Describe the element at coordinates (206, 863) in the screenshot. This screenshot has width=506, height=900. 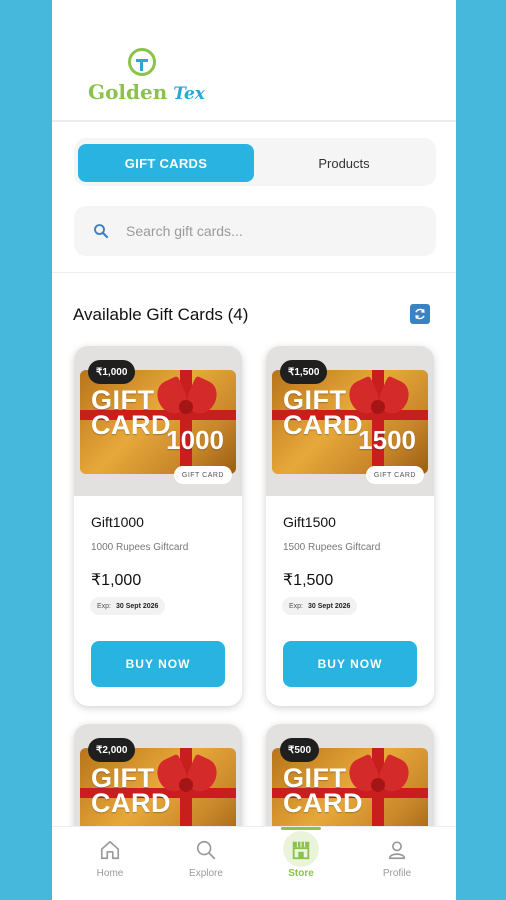
I see `nav-item-explore: Explore` at that location.